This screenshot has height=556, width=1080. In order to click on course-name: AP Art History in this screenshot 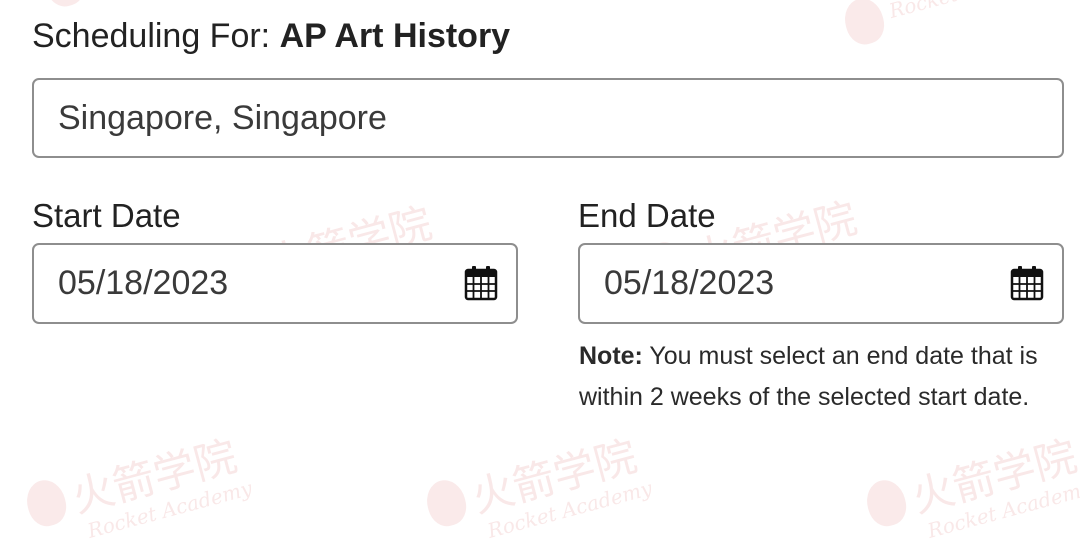, I will do `click(395, 36)`.